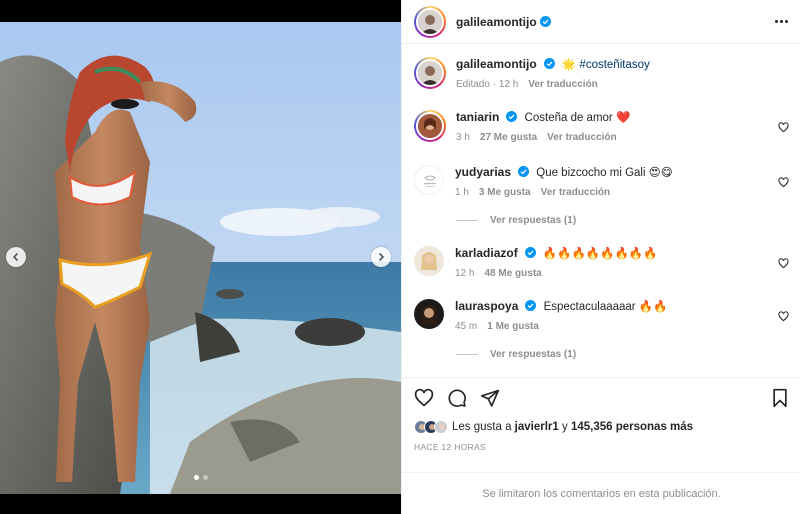 Image resolution: width=800 pixels, height=514 pixels. What do you see at coordinates (482, 427) in the screenshot?
I see `likes-prefix: Les gusta a` at bounding box center [482, 427].